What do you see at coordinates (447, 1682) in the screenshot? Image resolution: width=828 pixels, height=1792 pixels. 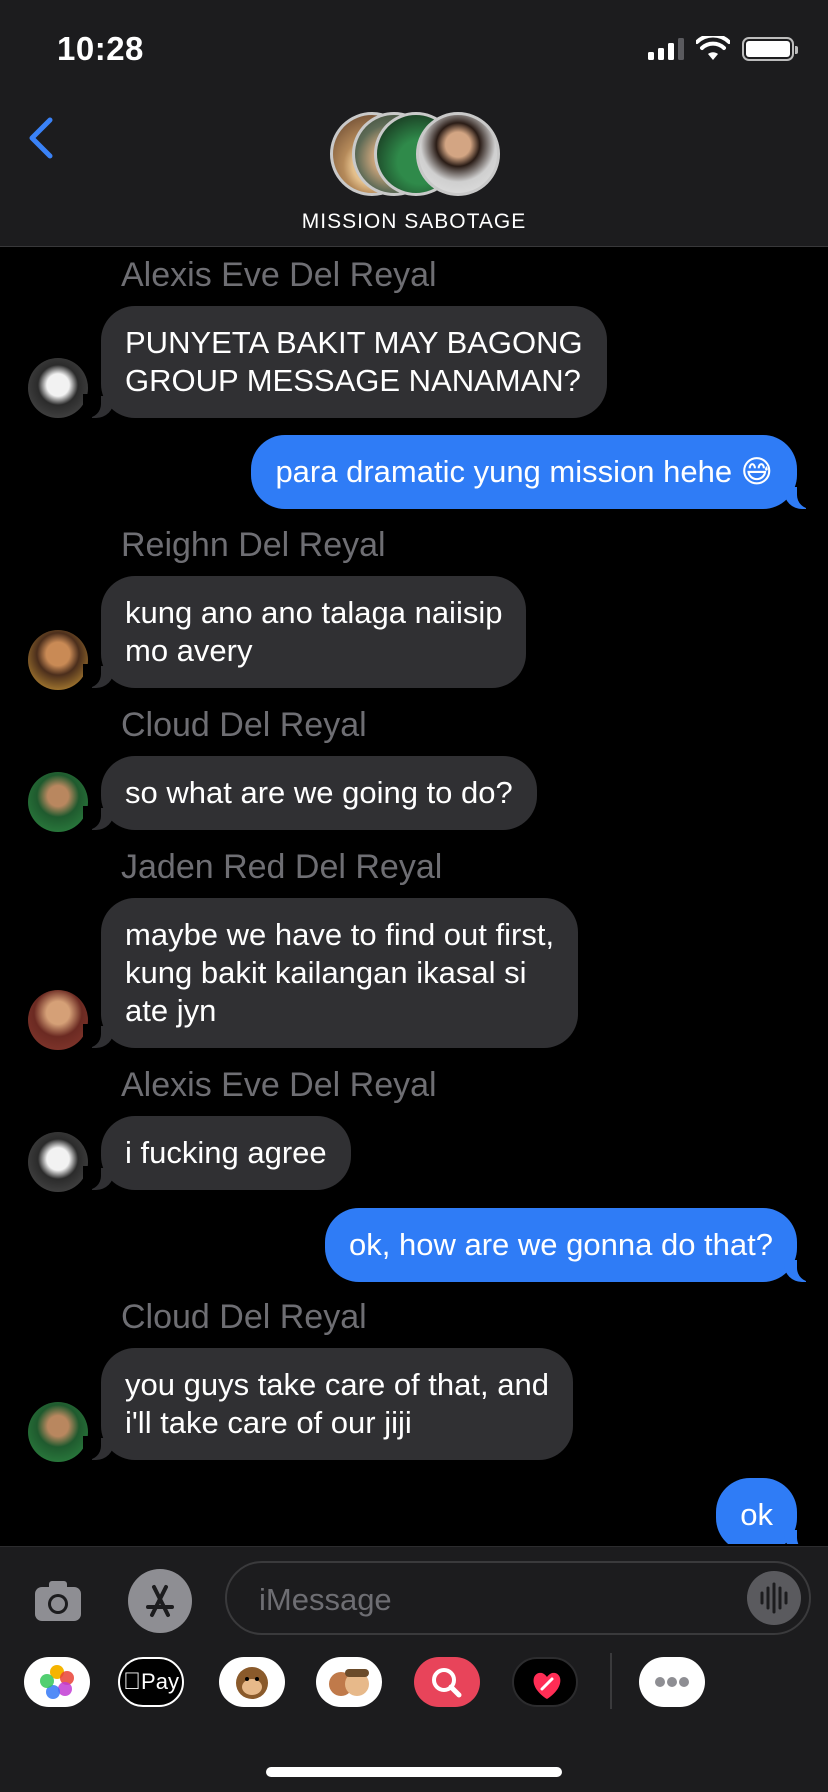 I see `image-search-icon` at bounding box center [447, 1682].